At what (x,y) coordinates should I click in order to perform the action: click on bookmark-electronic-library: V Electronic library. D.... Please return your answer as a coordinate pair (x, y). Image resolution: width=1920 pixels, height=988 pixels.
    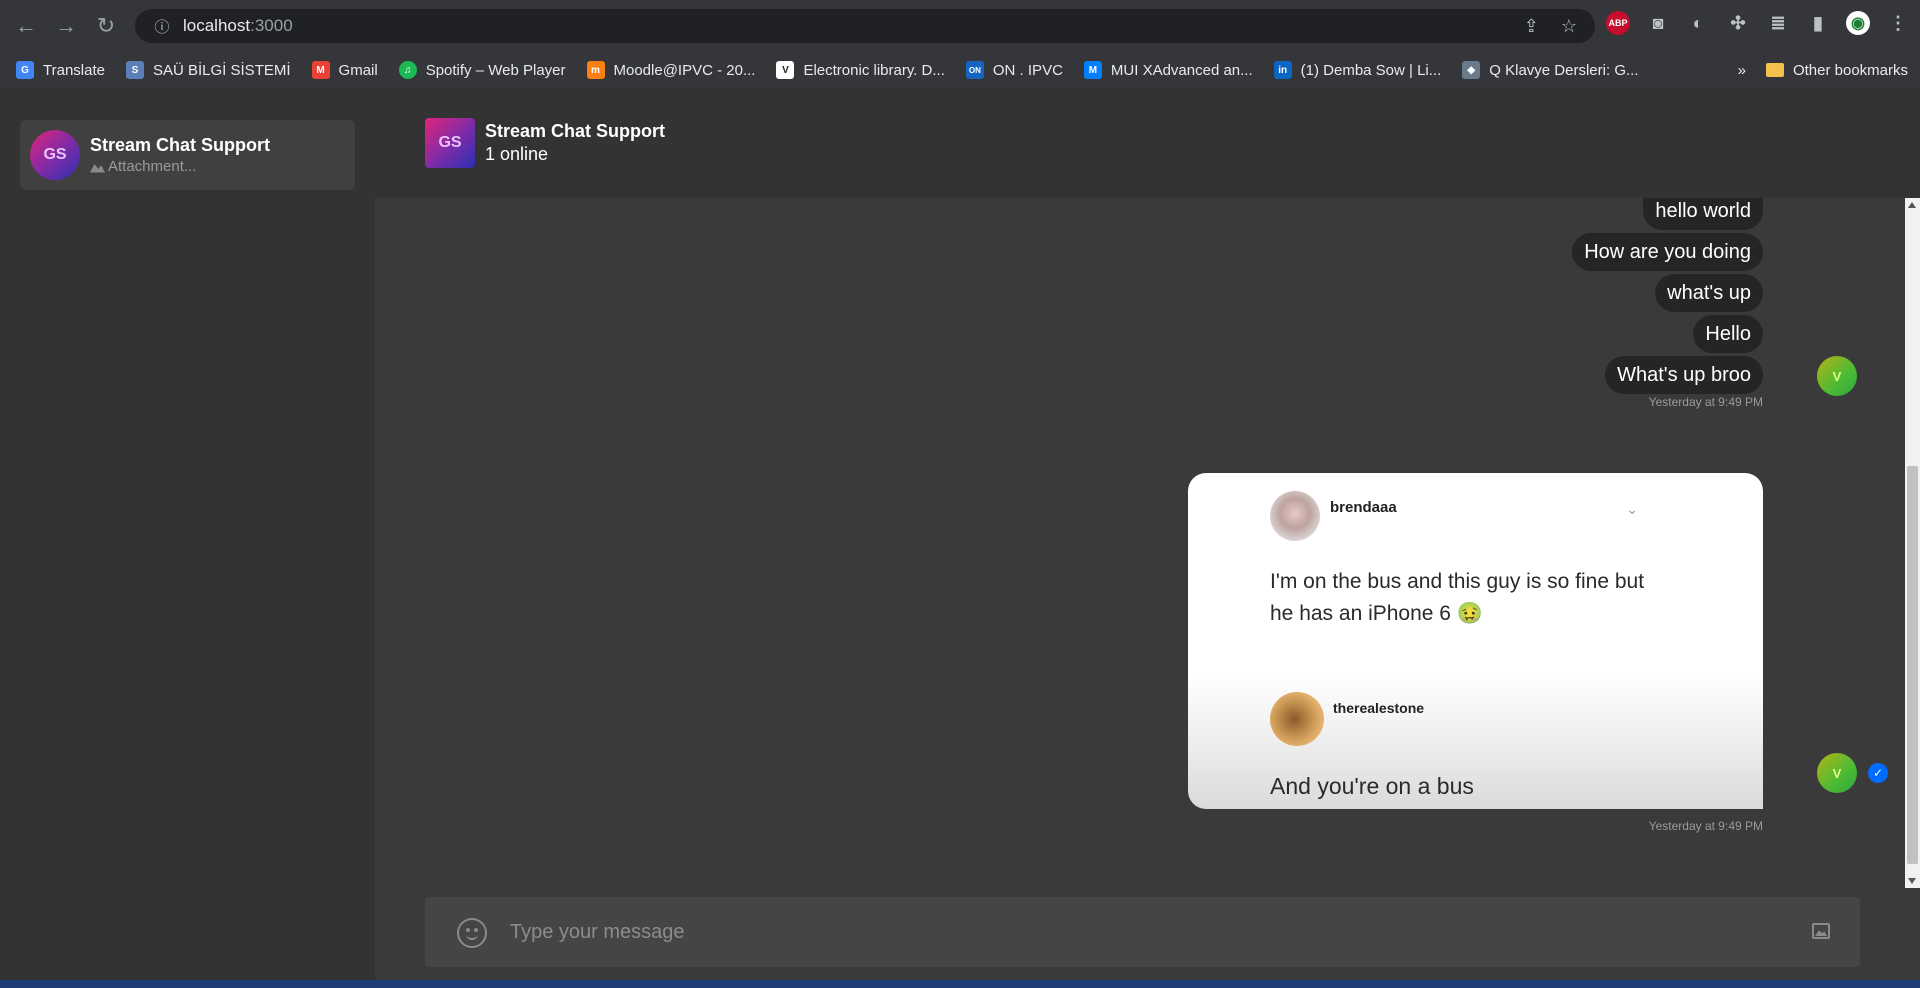
    Looking at the image, I should click on (860, 70).